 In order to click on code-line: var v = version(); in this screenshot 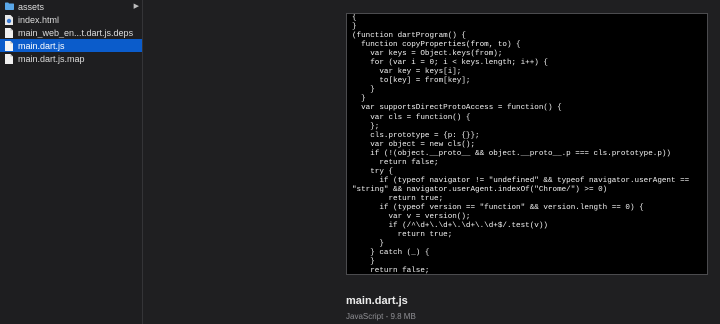, I will do `click(411, 217)`.